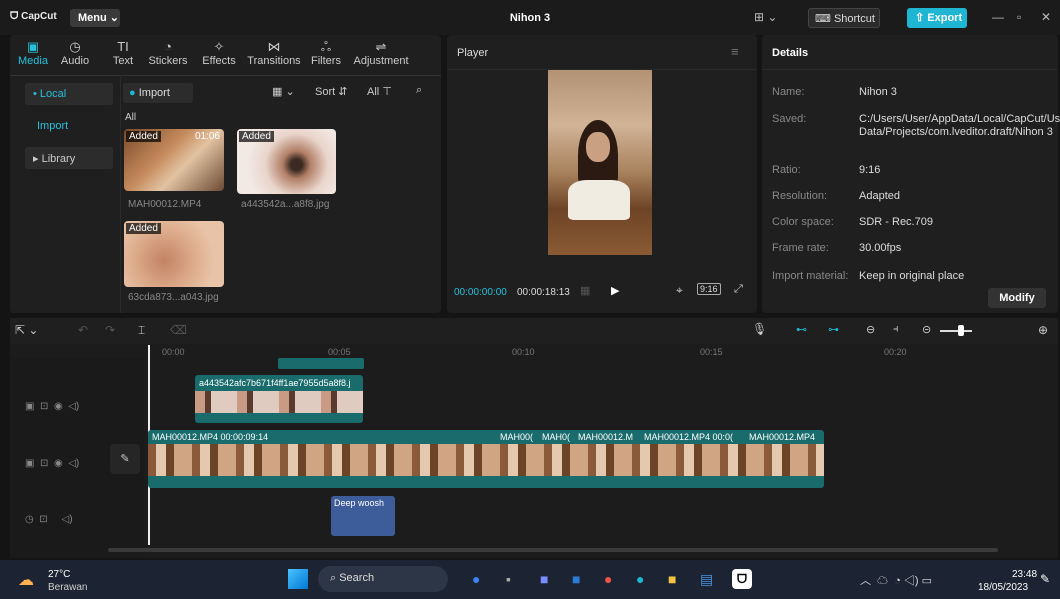 This screenshot has height=599, width=1060. What do you see at coordinates (33, 61) in the screenshot?
I see `tab-label: Media` at bounding box center [33, 61].